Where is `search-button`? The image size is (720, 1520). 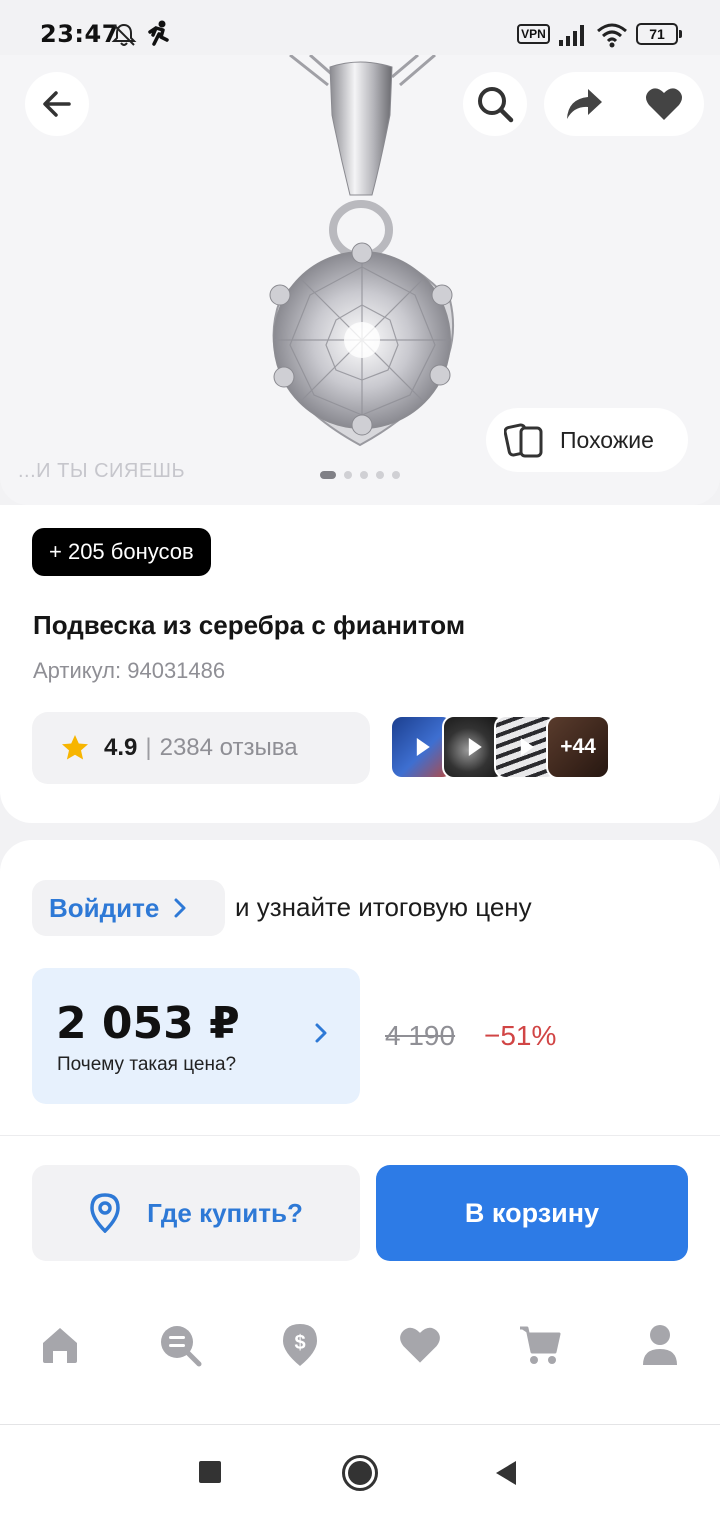 search-button is located at coordinates (495, 104).